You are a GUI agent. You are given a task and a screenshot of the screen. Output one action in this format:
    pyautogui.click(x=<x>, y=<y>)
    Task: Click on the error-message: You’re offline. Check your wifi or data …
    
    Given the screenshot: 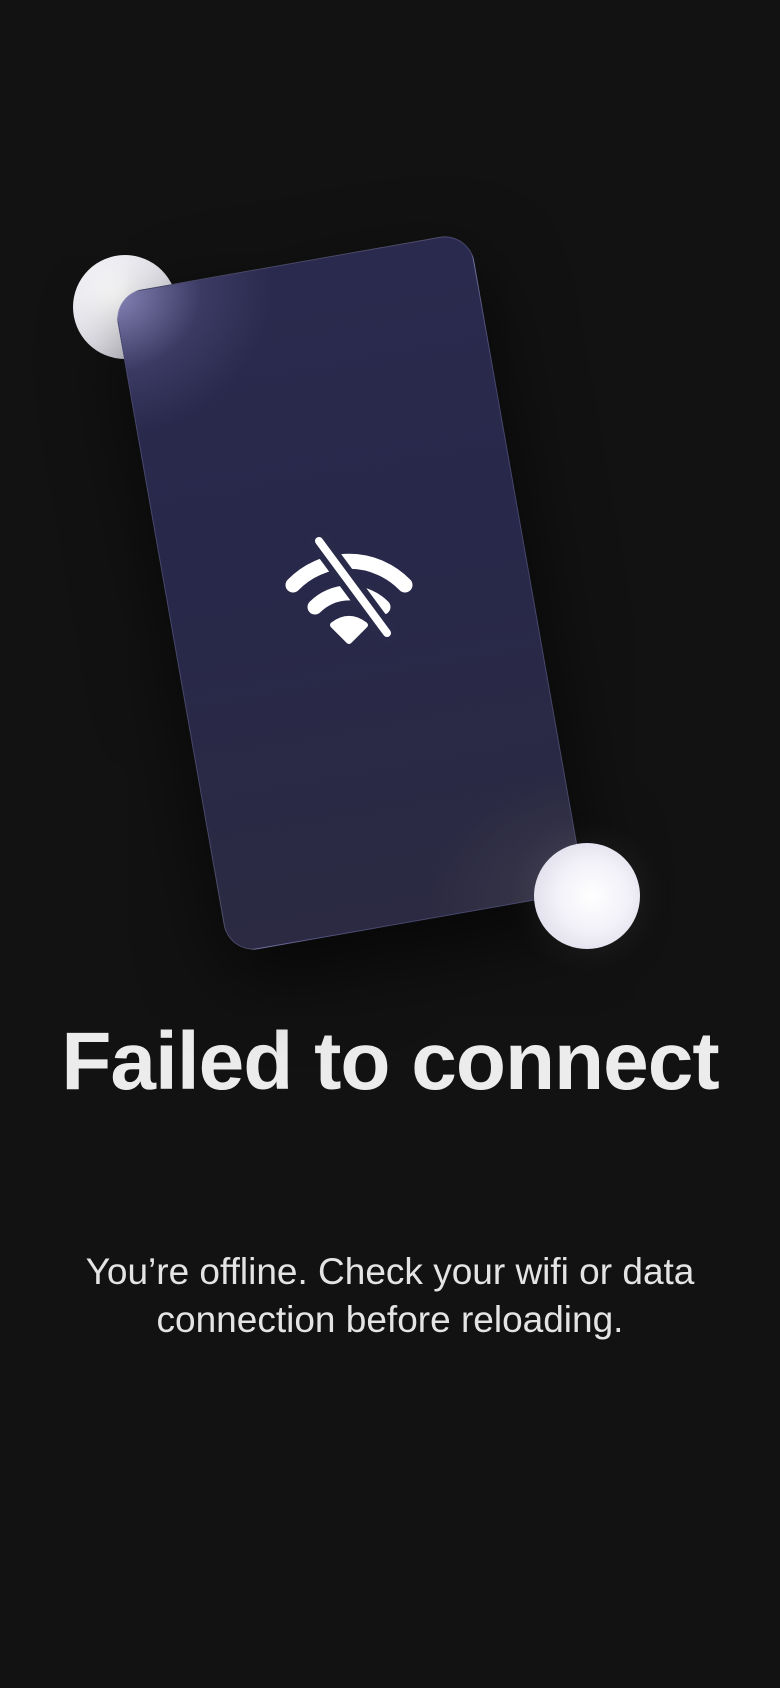 What is the action you would take?
    pyautogui.click(x=390, y=1295)
    